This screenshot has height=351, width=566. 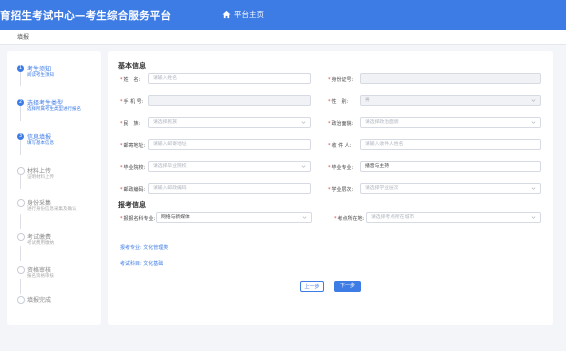 I want to click on recipient-label: *收 件 人:, so click(x=340, y=146).